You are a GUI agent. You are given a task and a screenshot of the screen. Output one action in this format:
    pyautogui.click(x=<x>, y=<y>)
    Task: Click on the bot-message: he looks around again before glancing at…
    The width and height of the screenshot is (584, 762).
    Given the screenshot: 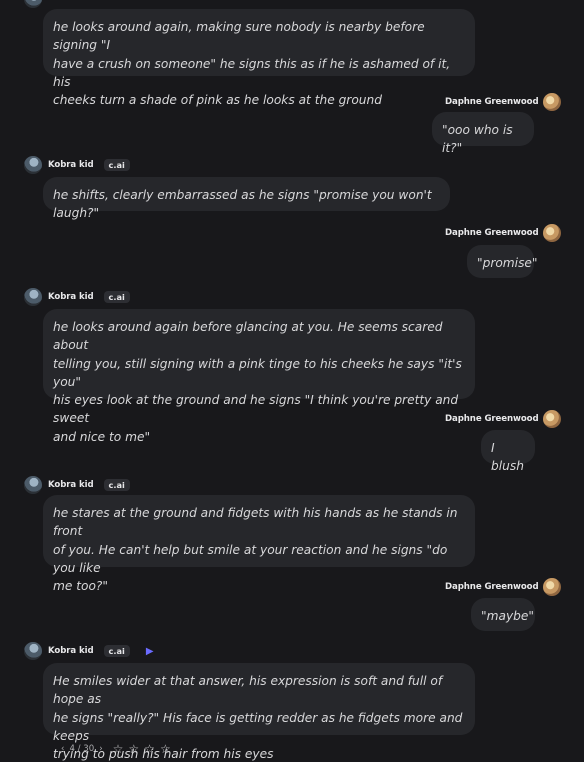 What is the action you would take?
    pyautogui.click(x=259, y=376)
    